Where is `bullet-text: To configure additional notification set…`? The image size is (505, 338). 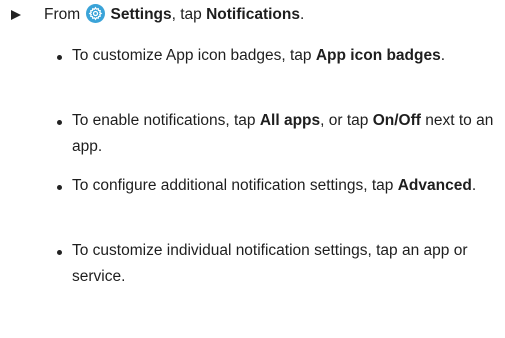 bullet-text: To configure additional notification set… is located at coordinates (235, 185).